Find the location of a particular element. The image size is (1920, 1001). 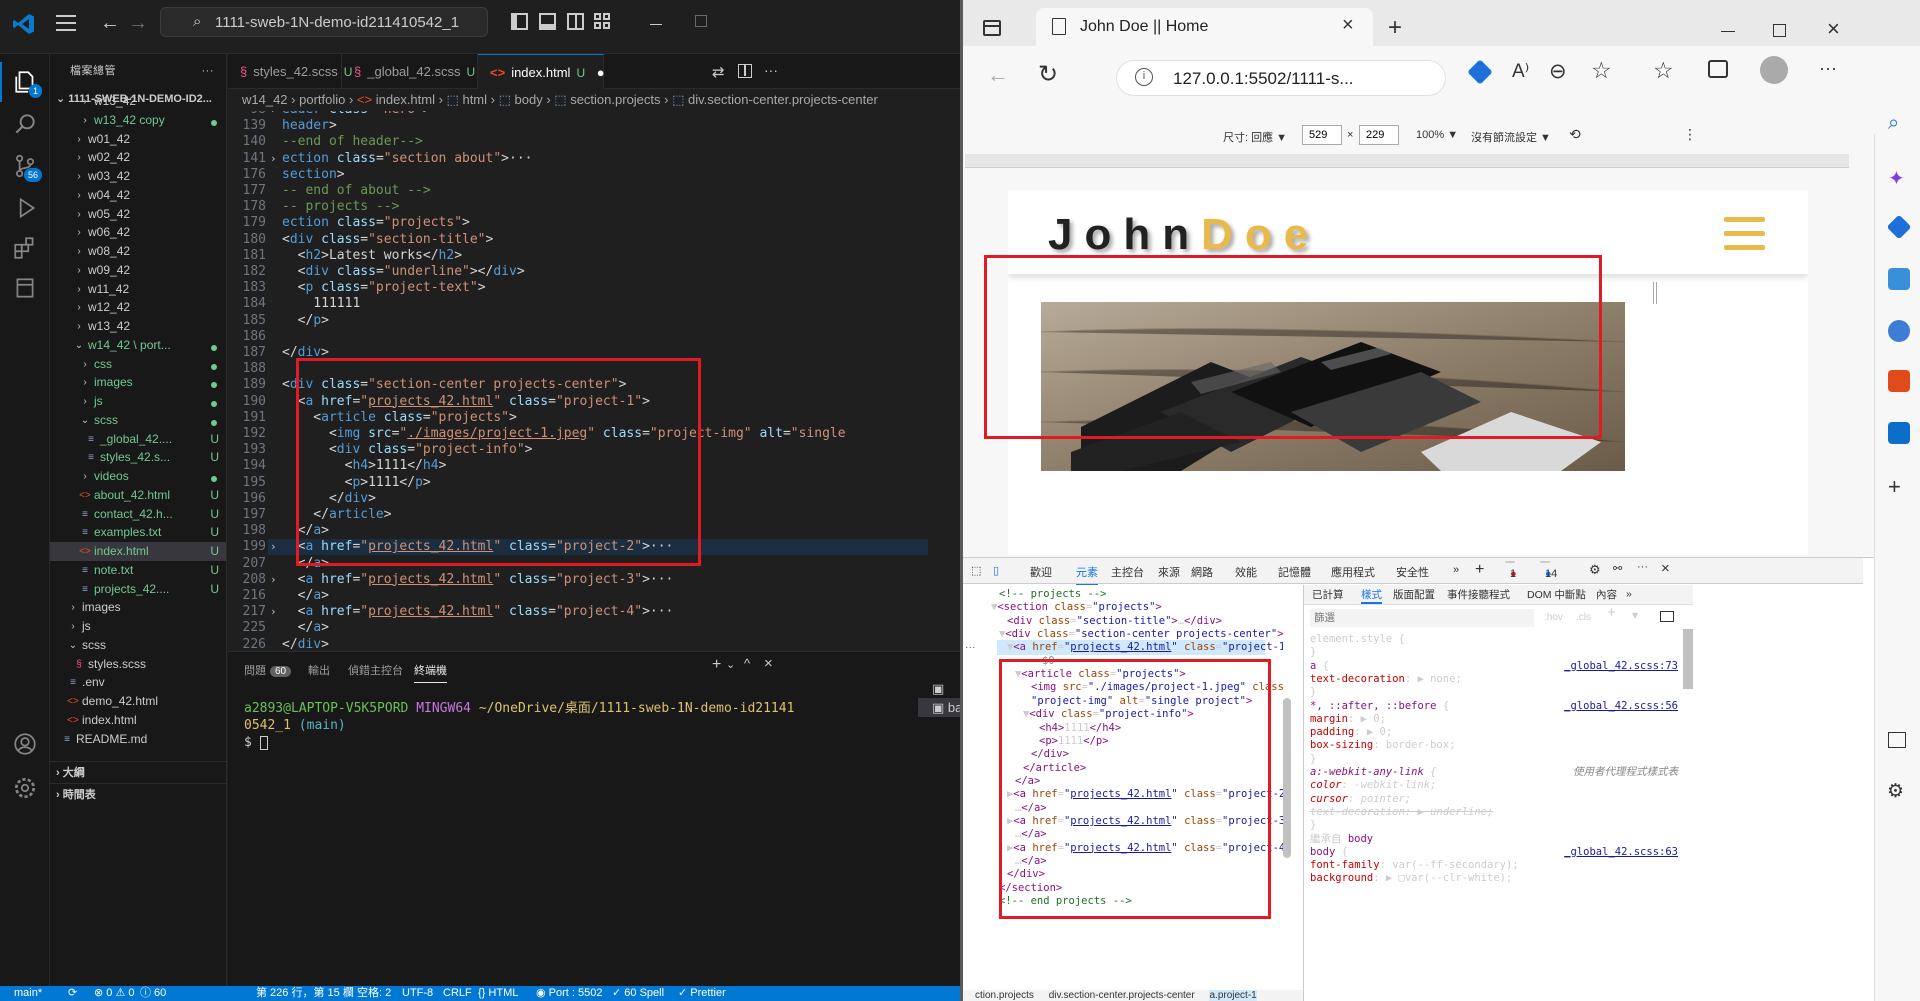

new-tab-icon: + is located at coordinates (1395, 28).